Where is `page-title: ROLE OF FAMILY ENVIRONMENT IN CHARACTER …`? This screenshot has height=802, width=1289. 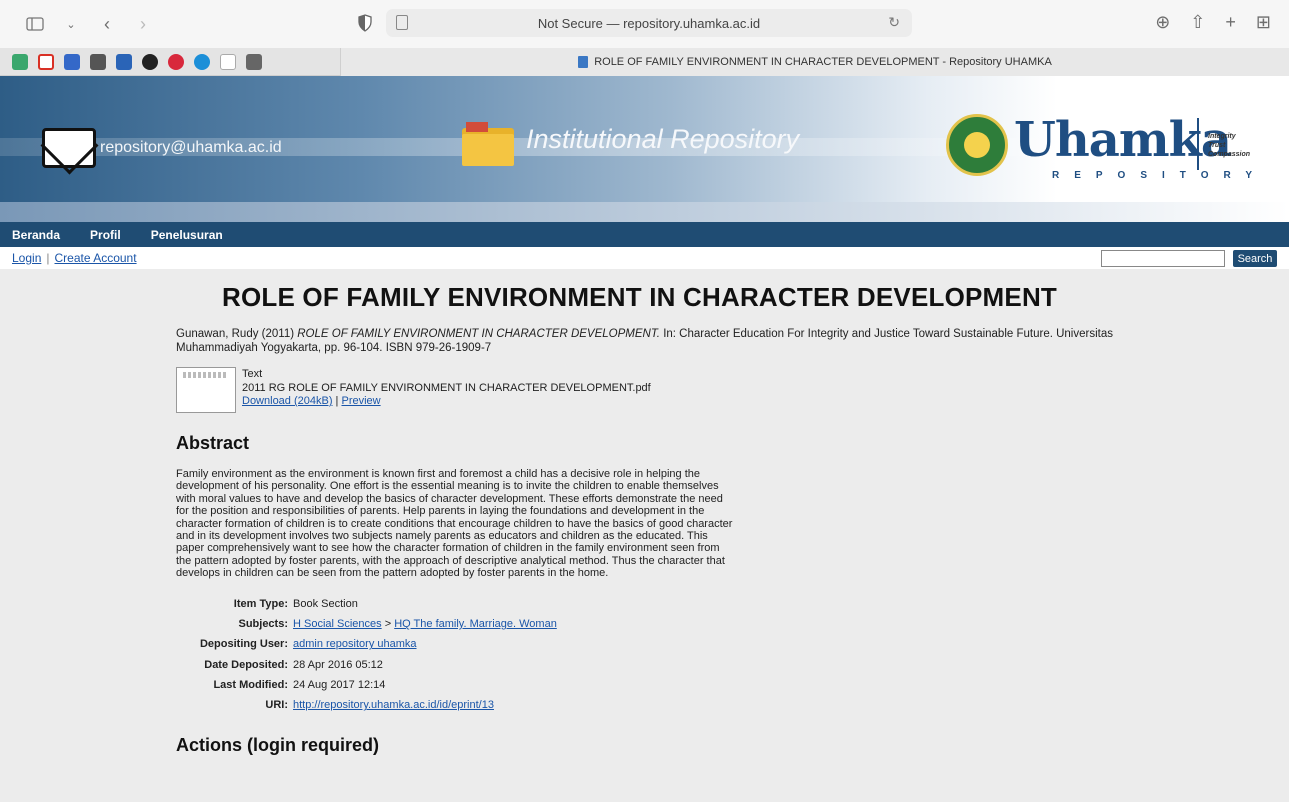 page-title: ROLE OF FAMILY ENVIRONMENT IN CHARACTER … is located at coordinates (639, 297).